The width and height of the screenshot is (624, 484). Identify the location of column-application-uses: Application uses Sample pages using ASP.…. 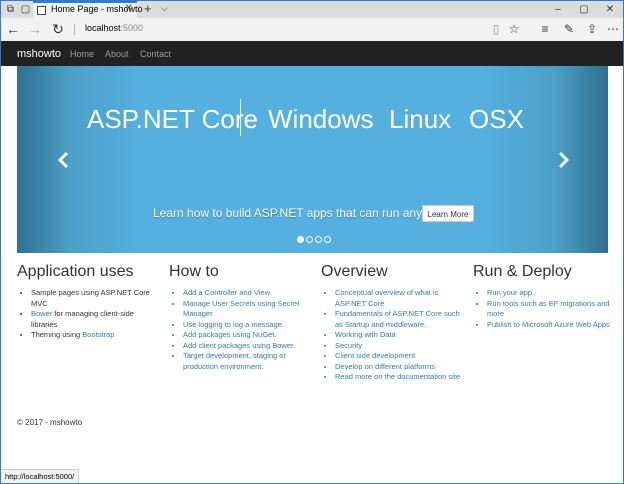
(87, 302).